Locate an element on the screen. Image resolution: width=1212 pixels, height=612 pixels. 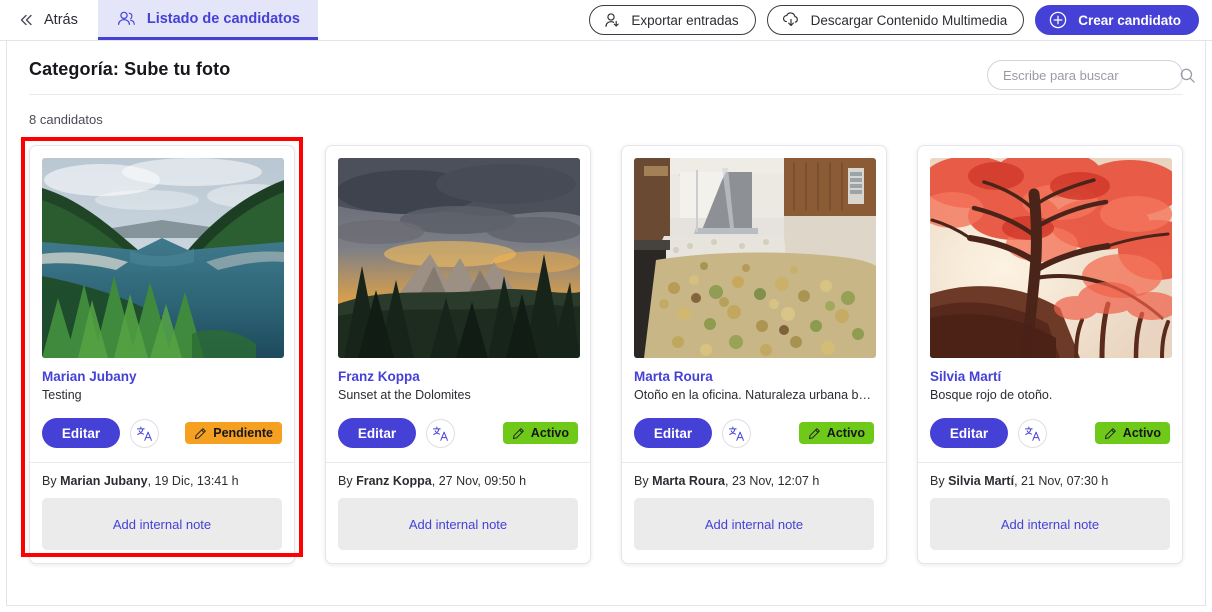
office-lobby-with-leaves-image: onstruc 20 is located at coordinates (755, 258).